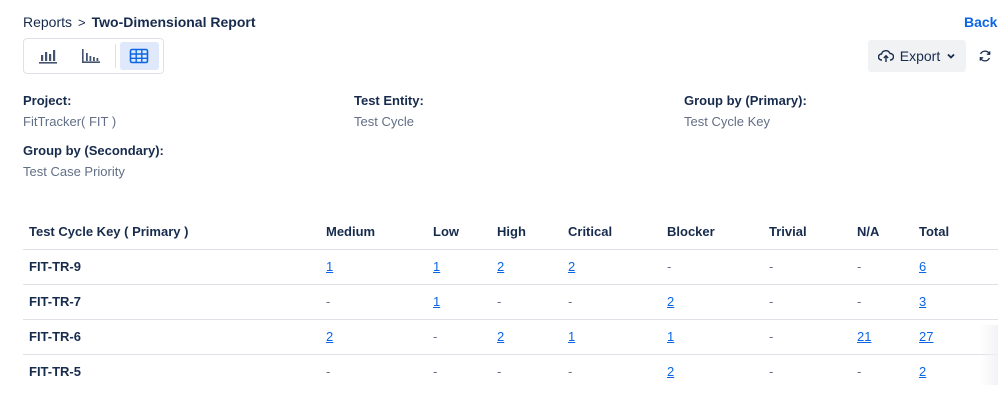  I want to click on meta-test-entity: Test Entity: Test Cycle, so click(389, 111).